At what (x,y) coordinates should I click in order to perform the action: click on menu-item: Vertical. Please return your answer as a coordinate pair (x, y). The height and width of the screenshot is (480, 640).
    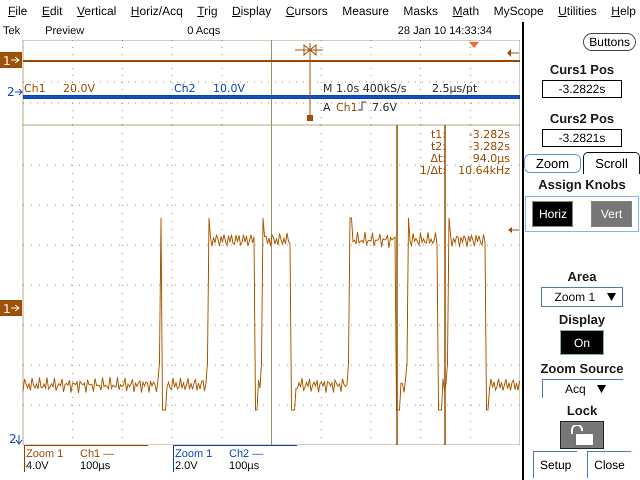
    Looking at the image, I should click on (96, 11).